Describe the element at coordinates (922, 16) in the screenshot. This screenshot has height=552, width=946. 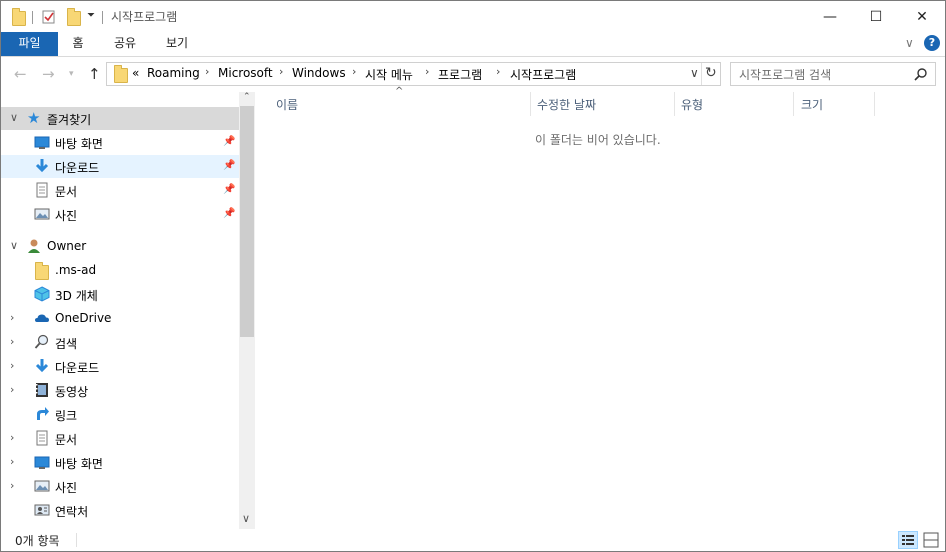
I see `close-button: ✕` at that location.